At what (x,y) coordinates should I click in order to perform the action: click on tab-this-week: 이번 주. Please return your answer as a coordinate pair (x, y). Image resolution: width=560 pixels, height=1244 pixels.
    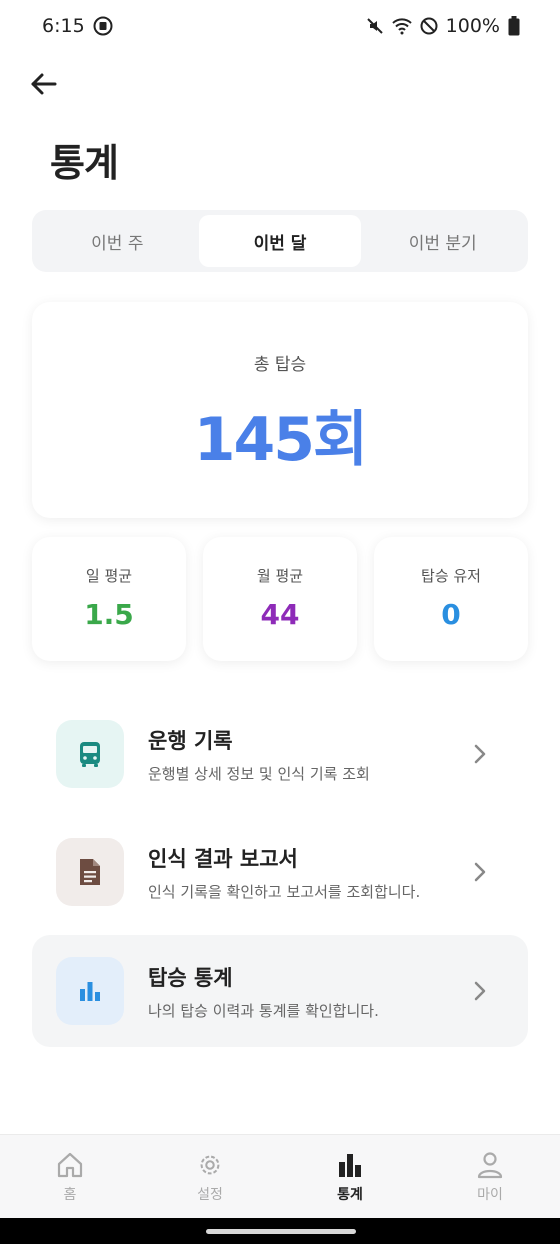
    Looking at the image, I should click on (117, 241).